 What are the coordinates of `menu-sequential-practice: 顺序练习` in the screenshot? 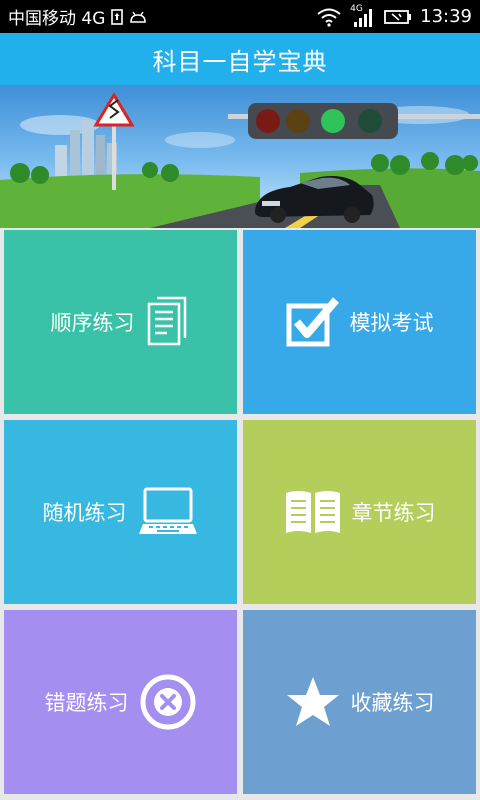 It's located at (120, 322).